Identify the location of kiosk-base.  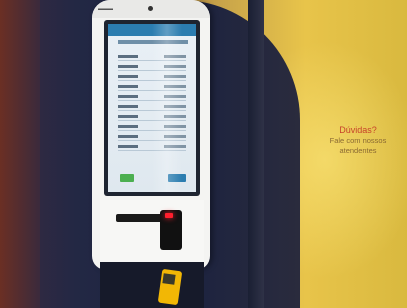
(152, 285).